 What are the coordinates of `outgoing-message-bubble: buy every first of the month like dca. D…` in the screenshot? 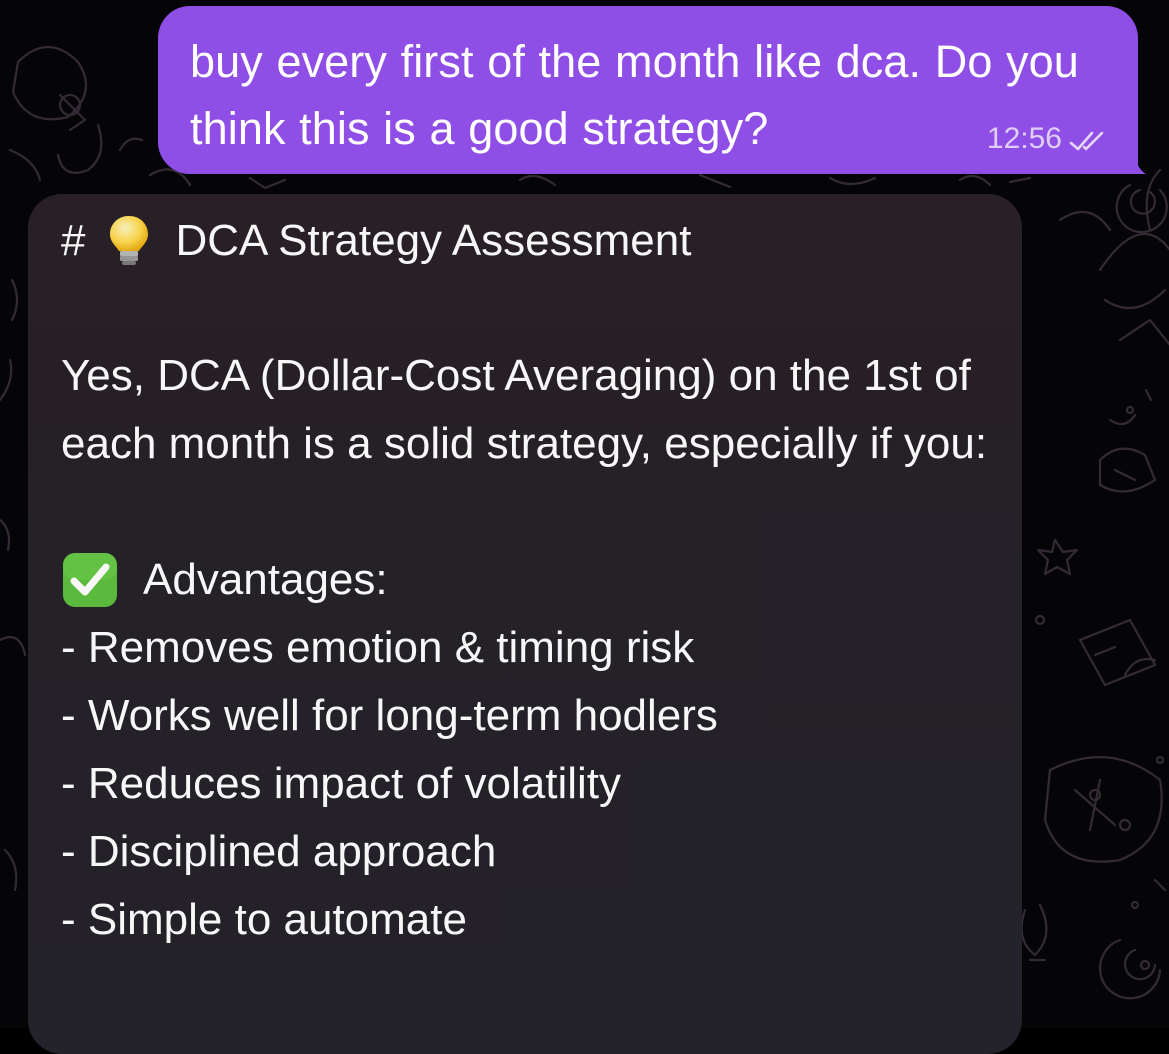 It's located at (648, 90).